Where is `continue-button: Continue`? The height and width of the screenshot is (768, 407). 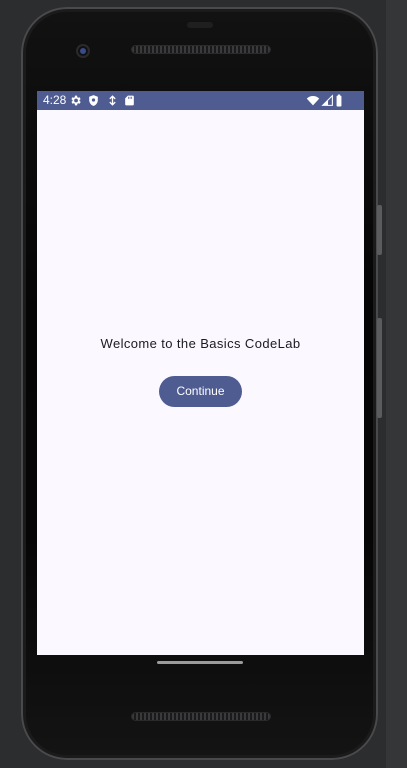
continue-button: Continue is located at coordinates (200, 391).